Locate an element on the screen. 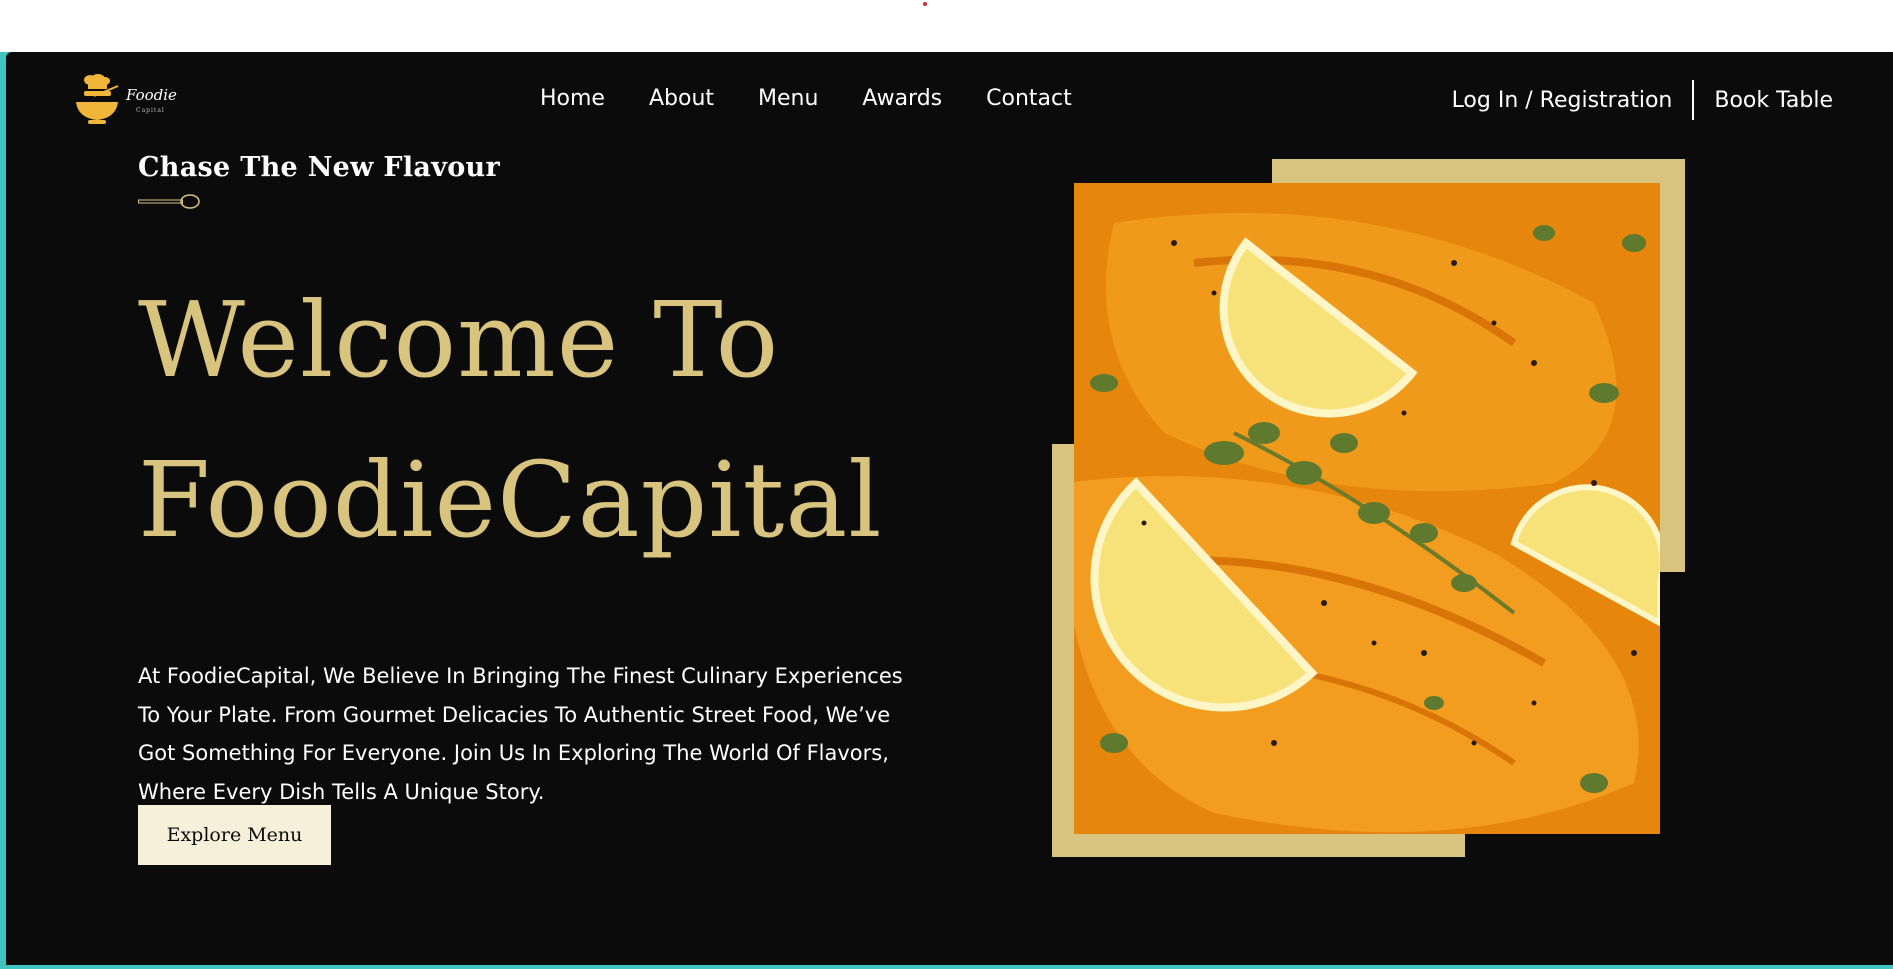  nav-home: Home is located at coordinates (572, 98).